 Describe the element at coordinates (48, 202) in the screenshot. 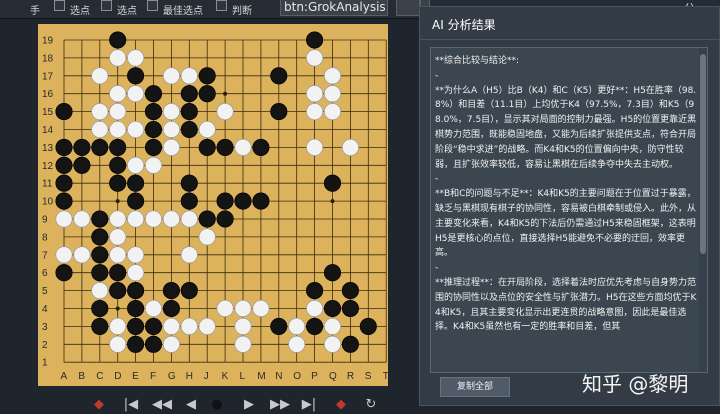

I see `row-label: 10` at that location.